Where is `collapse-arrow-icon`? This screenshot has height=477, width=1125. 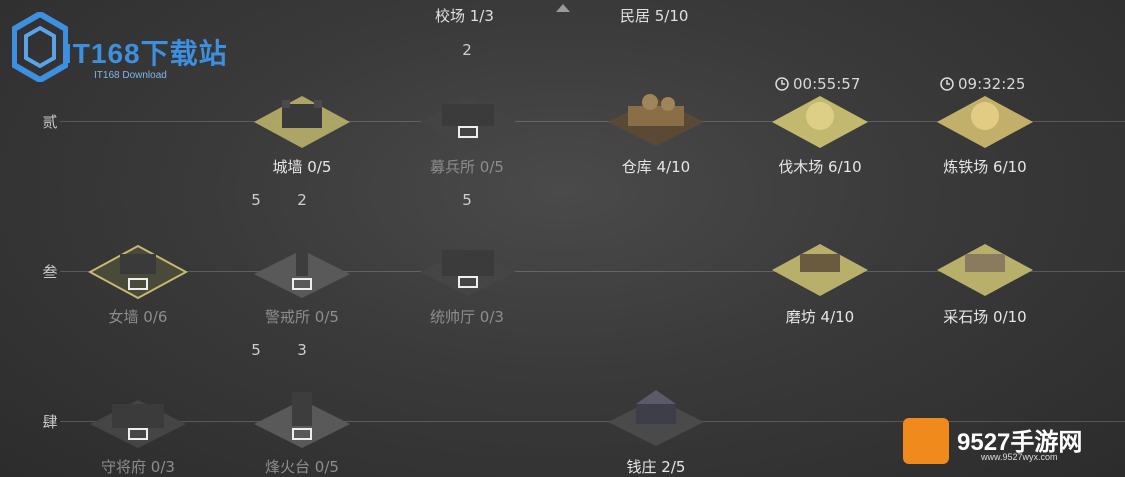 collapse-arrow-icon is located at coordinates (563, 8).